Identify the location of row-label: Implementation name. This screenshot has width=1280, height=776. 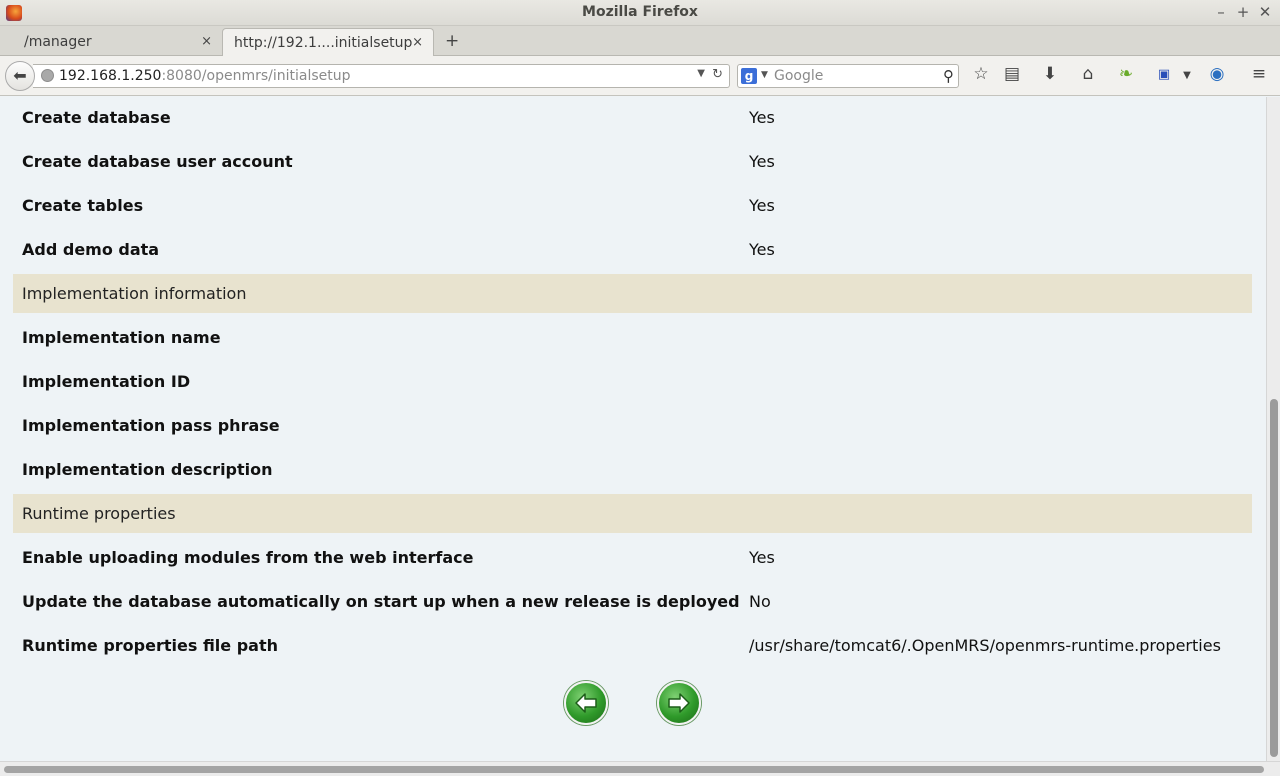
(121, 337).